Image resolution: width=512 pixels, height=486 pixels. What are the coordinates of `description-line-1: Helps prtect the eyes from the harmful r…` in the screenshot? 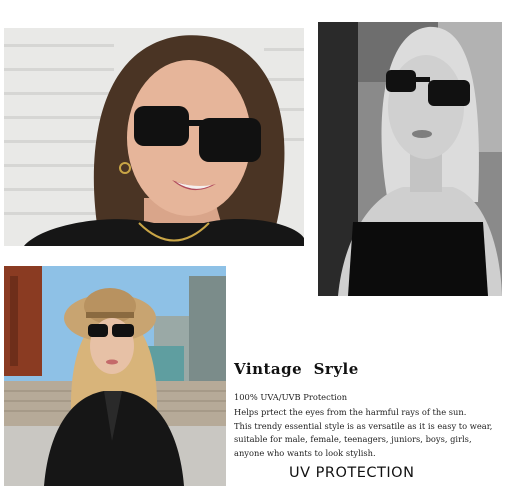 It's located at (350, 412).